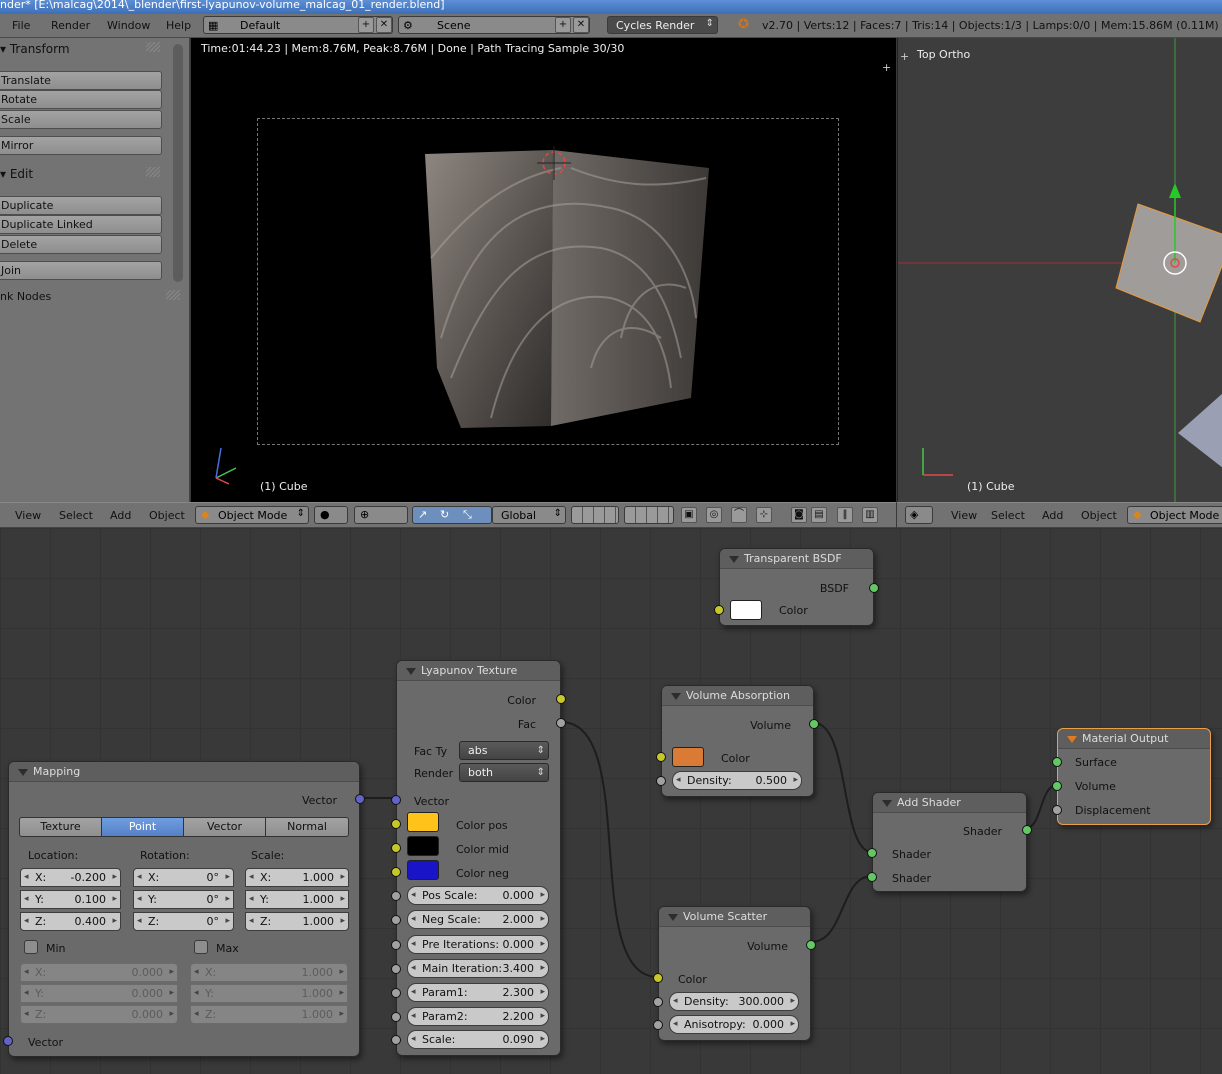 The image size is (1222, 1074). Describe the element at coordinates (872, 853) in the screenshot. I see `shader-input-1-socket` at that location.